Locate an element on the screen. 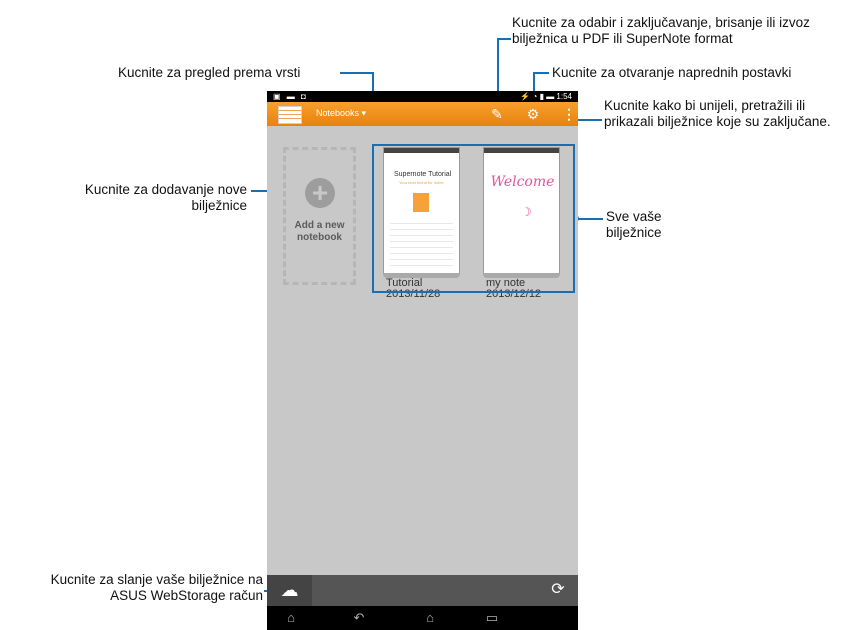 The image size is (868, 630). callout-line-all is located at coordinates (589, 219).